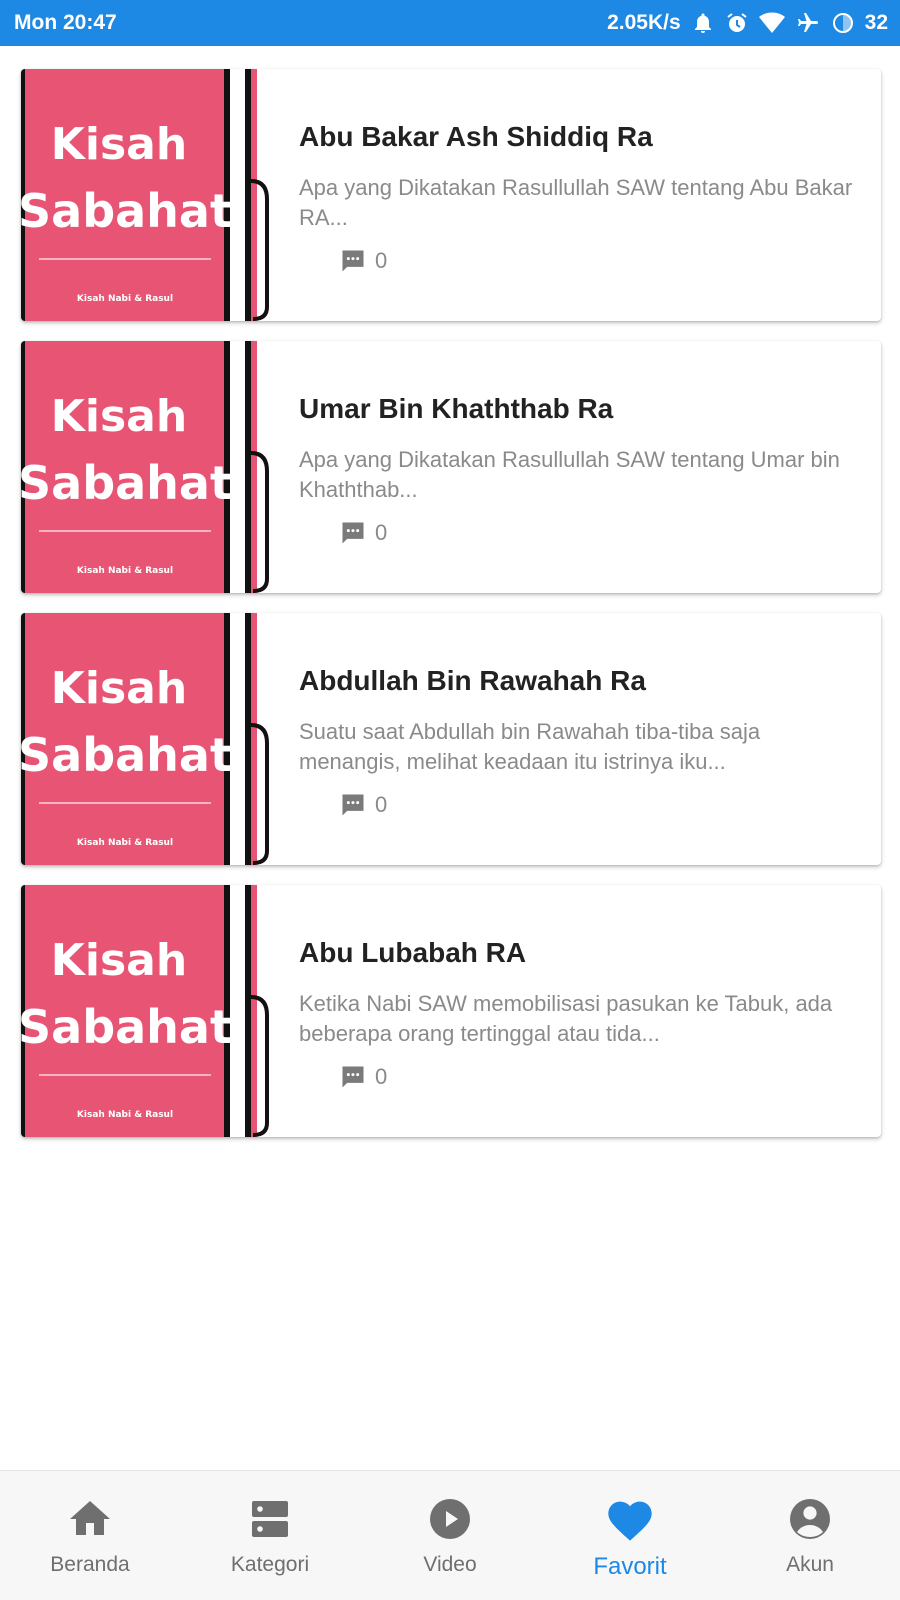 This screenshot has width=900, height=1600. Describe the element at coordinates (476, 137) in the screenshot. I see `article-title: Abu Bakar Ash Shiddiq Ra` at that location.